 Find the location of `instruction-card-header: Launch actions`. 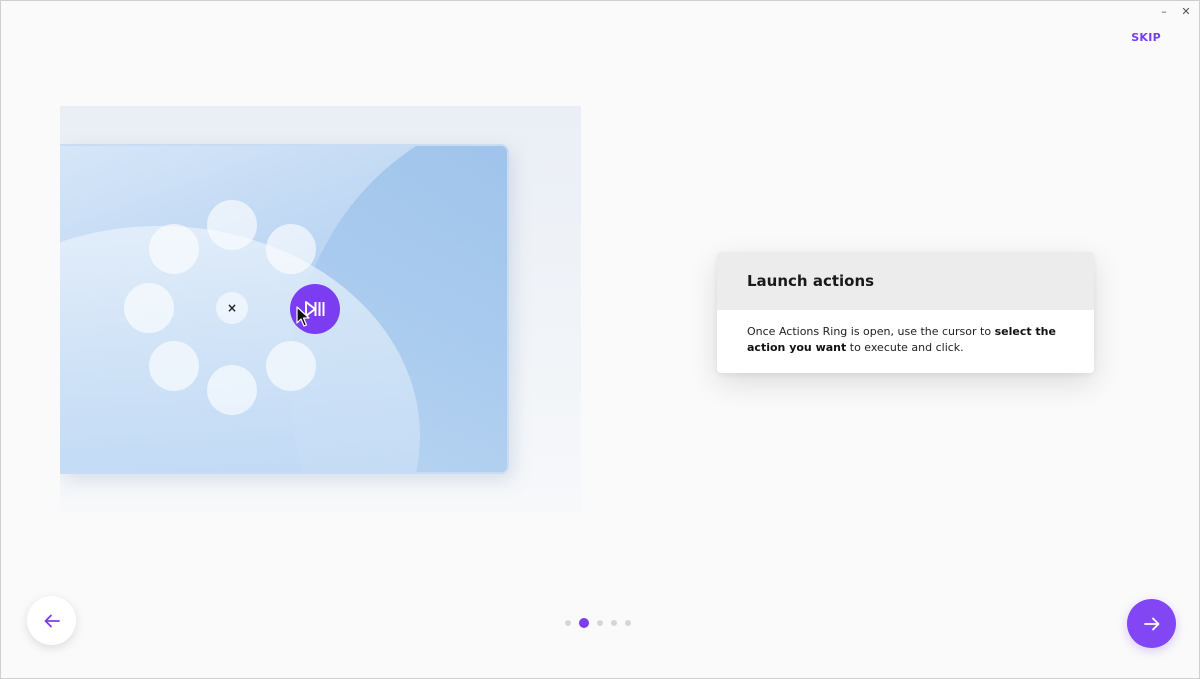

instruction-card-header: Launch actions is located at coordinates (905, 281).